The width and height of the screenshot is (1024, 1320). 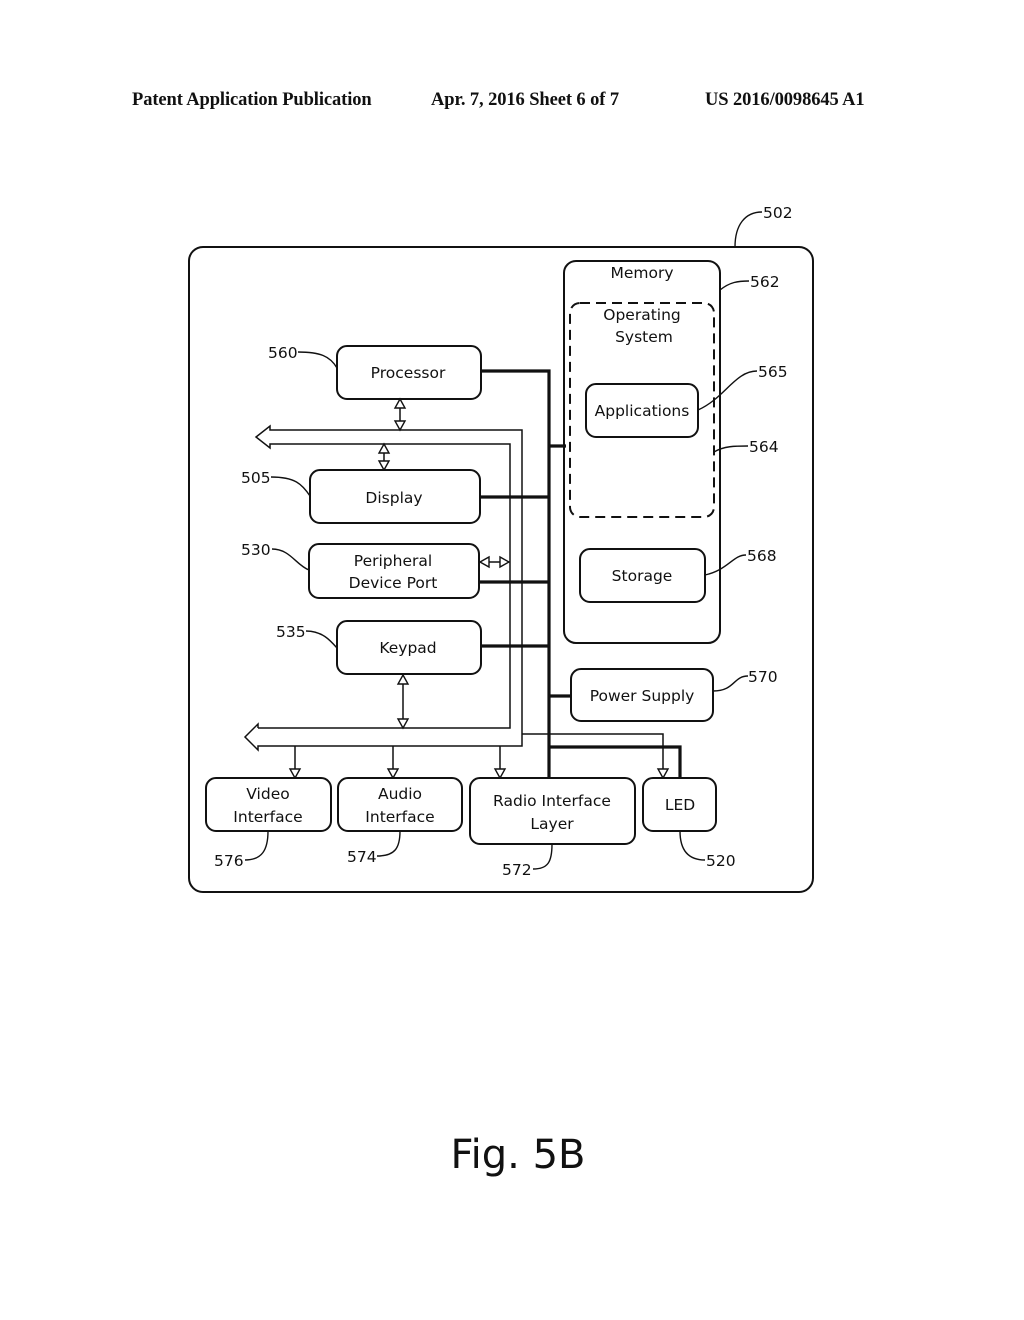 I want to click on peripheral-label-line2: Device Port, so click(x=393, y=583).